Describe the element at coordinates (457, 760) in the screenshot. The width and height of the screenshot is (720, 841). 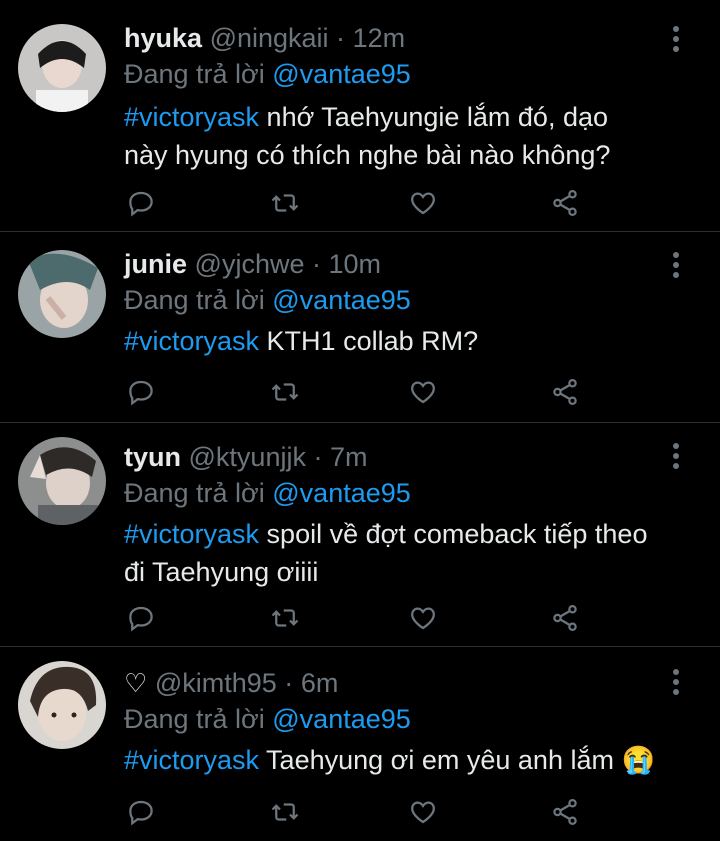
I see `tweet-text-line1: Taehyung ơi em yêu anh lắm 😭` at that location.